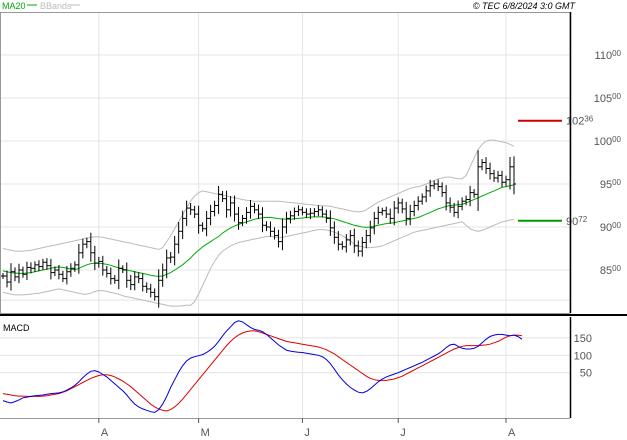 The width and height of the screenshot is (627, 440). I want to click on macd-tick-label: 100, so click(583, 356).